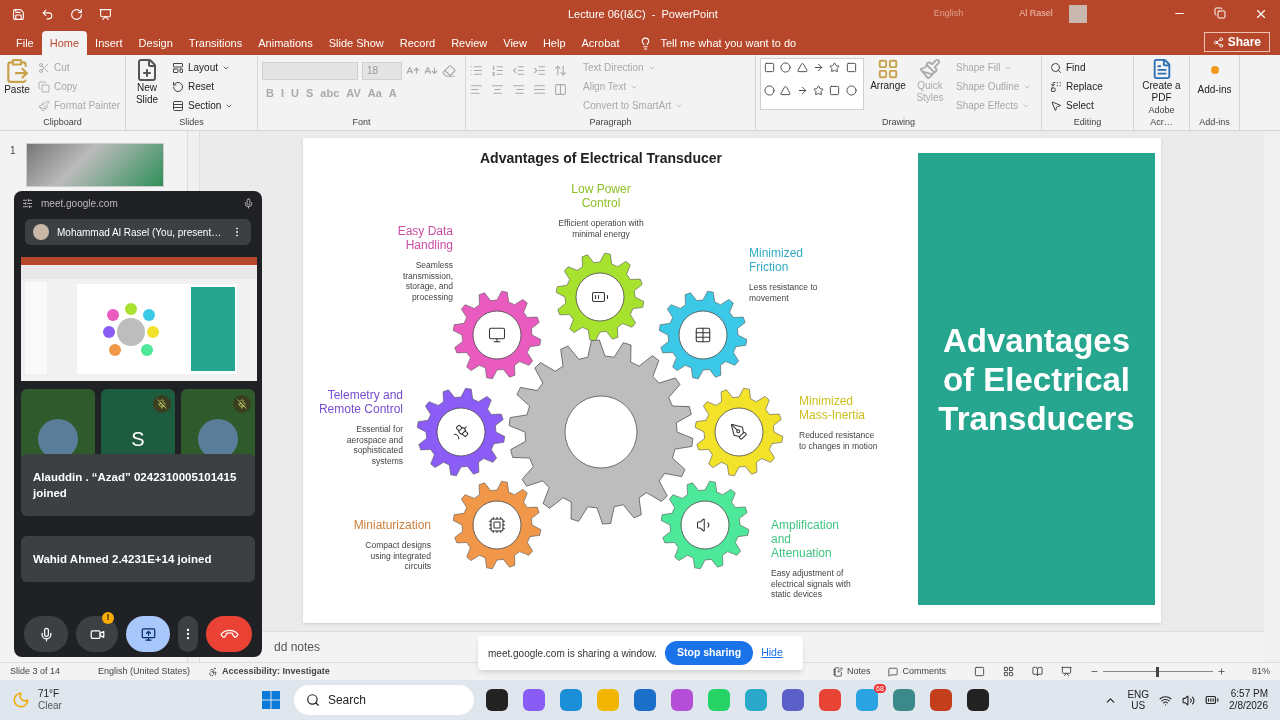 The height and width of the screenshot is (720, 1280). Describe the element at coordinates (94, 165) in the screenshot. I see `slide-thumbnail` at that location.